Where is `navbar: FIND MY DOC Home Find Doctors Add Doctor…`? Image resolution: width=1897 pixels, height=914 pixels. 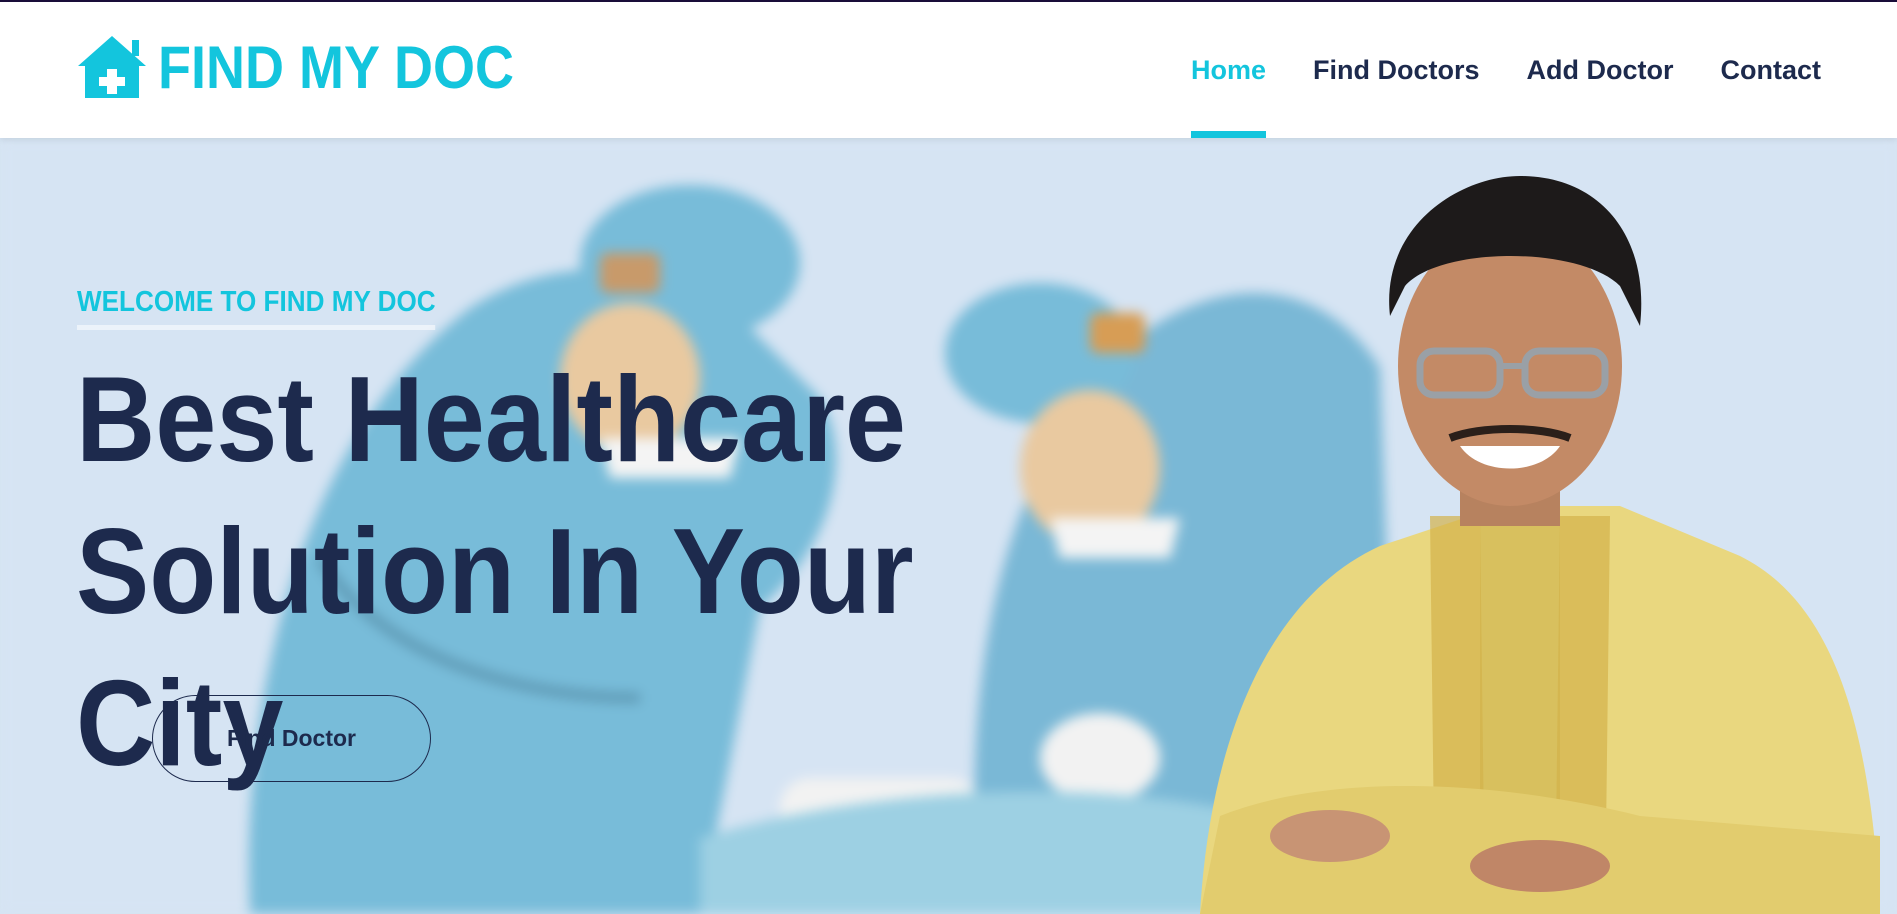
navbar: FIND MY DOC Home Find Doctors Add Doctor… is located at coordinates (948, 70).